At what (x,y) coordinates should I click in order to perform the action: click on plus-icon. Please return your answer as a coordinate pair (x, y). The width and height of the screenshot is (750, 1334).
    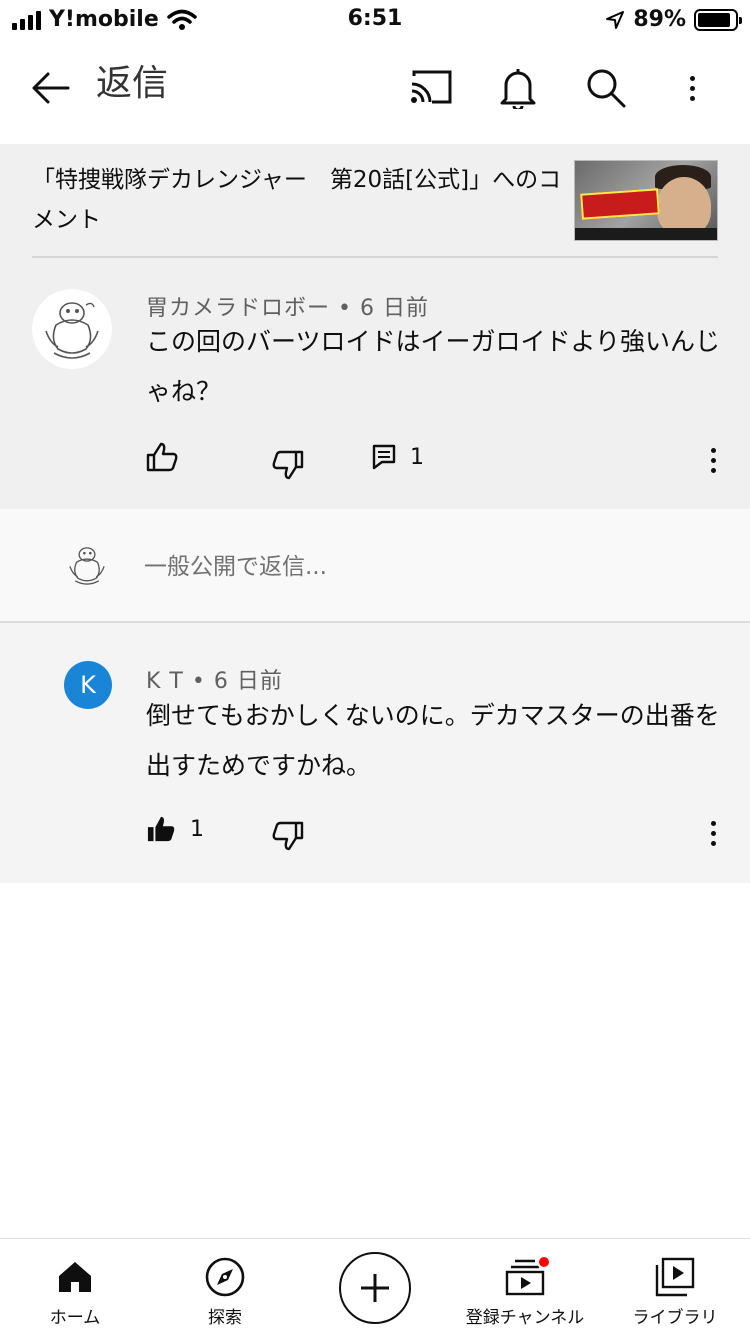
    Looking at the image, I should click on (375, 1288).